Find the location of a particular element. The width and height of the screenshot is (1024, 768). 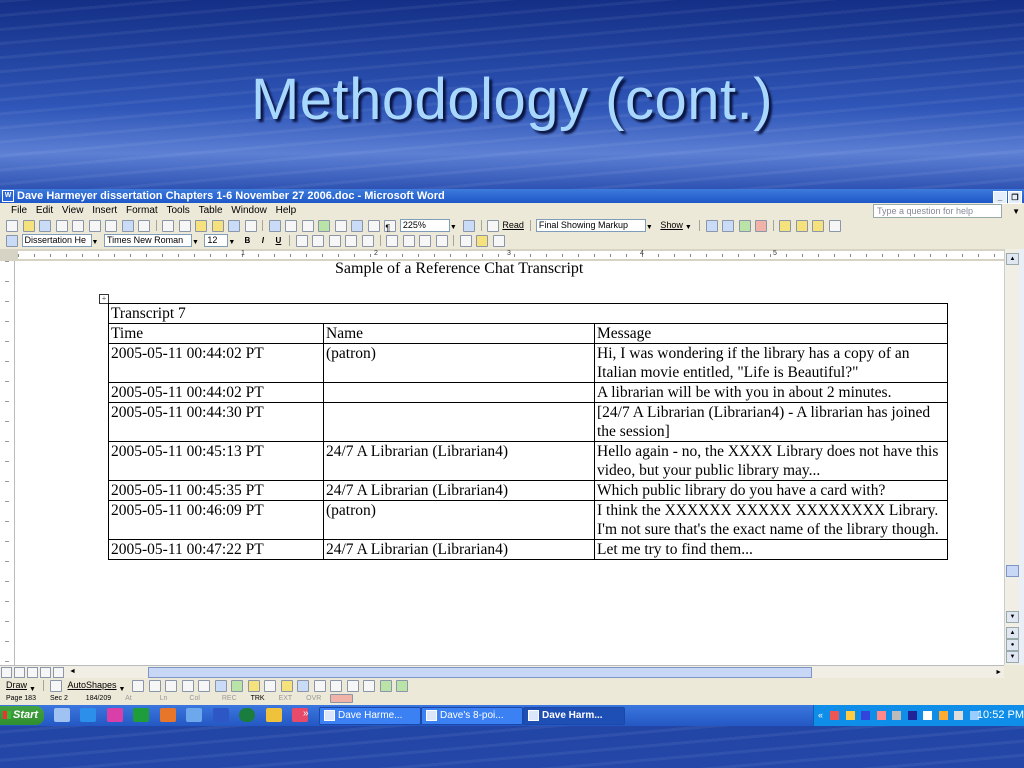

style-dropdown-icon: ▼ is located at coordinates (95, 242).